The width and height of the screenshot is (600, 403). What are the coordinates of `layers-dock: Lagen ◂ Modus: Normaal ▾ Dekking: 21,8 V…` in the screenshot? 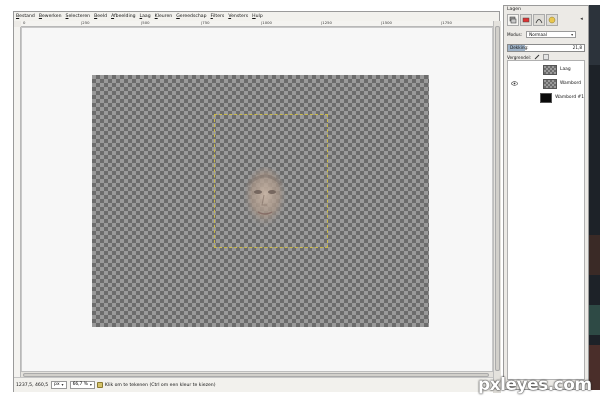 It's located at (546, 197).